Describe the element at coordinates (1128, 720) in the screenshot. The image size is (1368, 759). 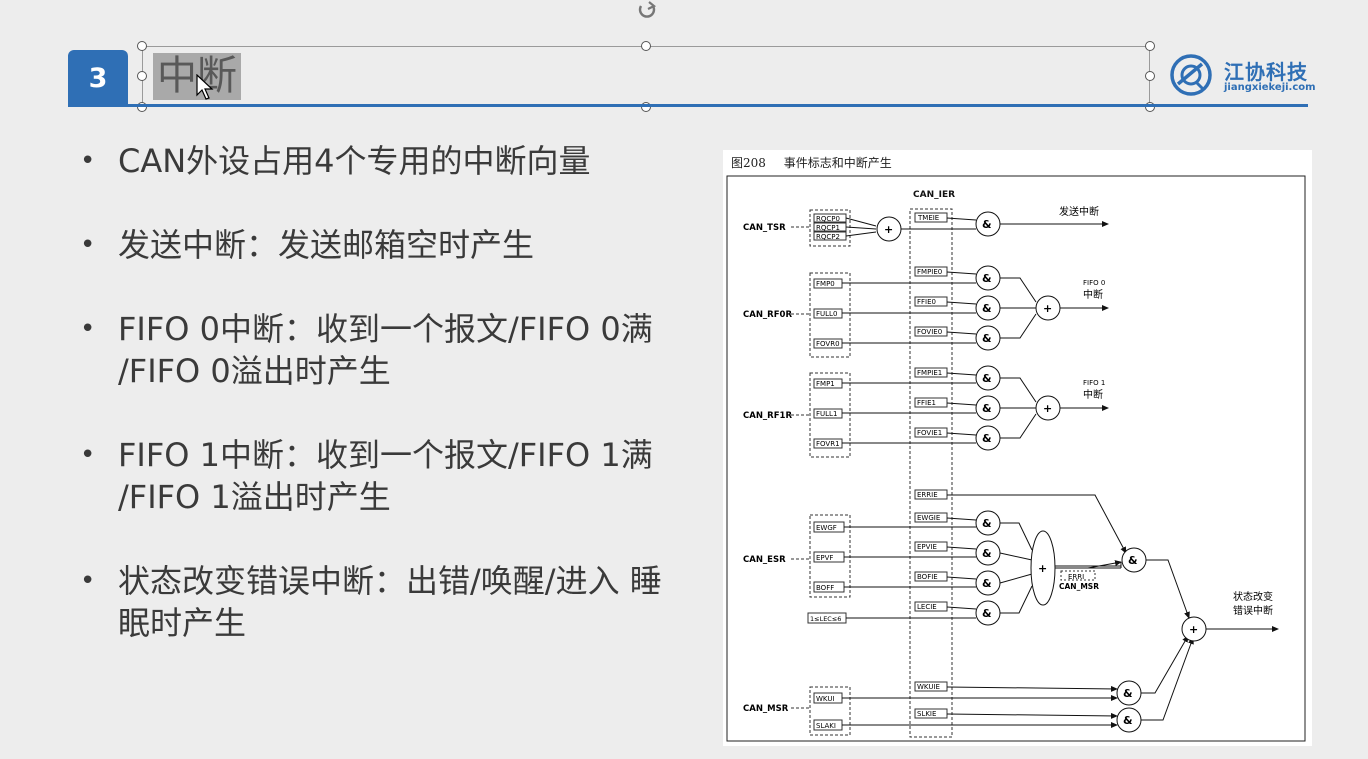
I see `and-gate-slaki: &` at that location.